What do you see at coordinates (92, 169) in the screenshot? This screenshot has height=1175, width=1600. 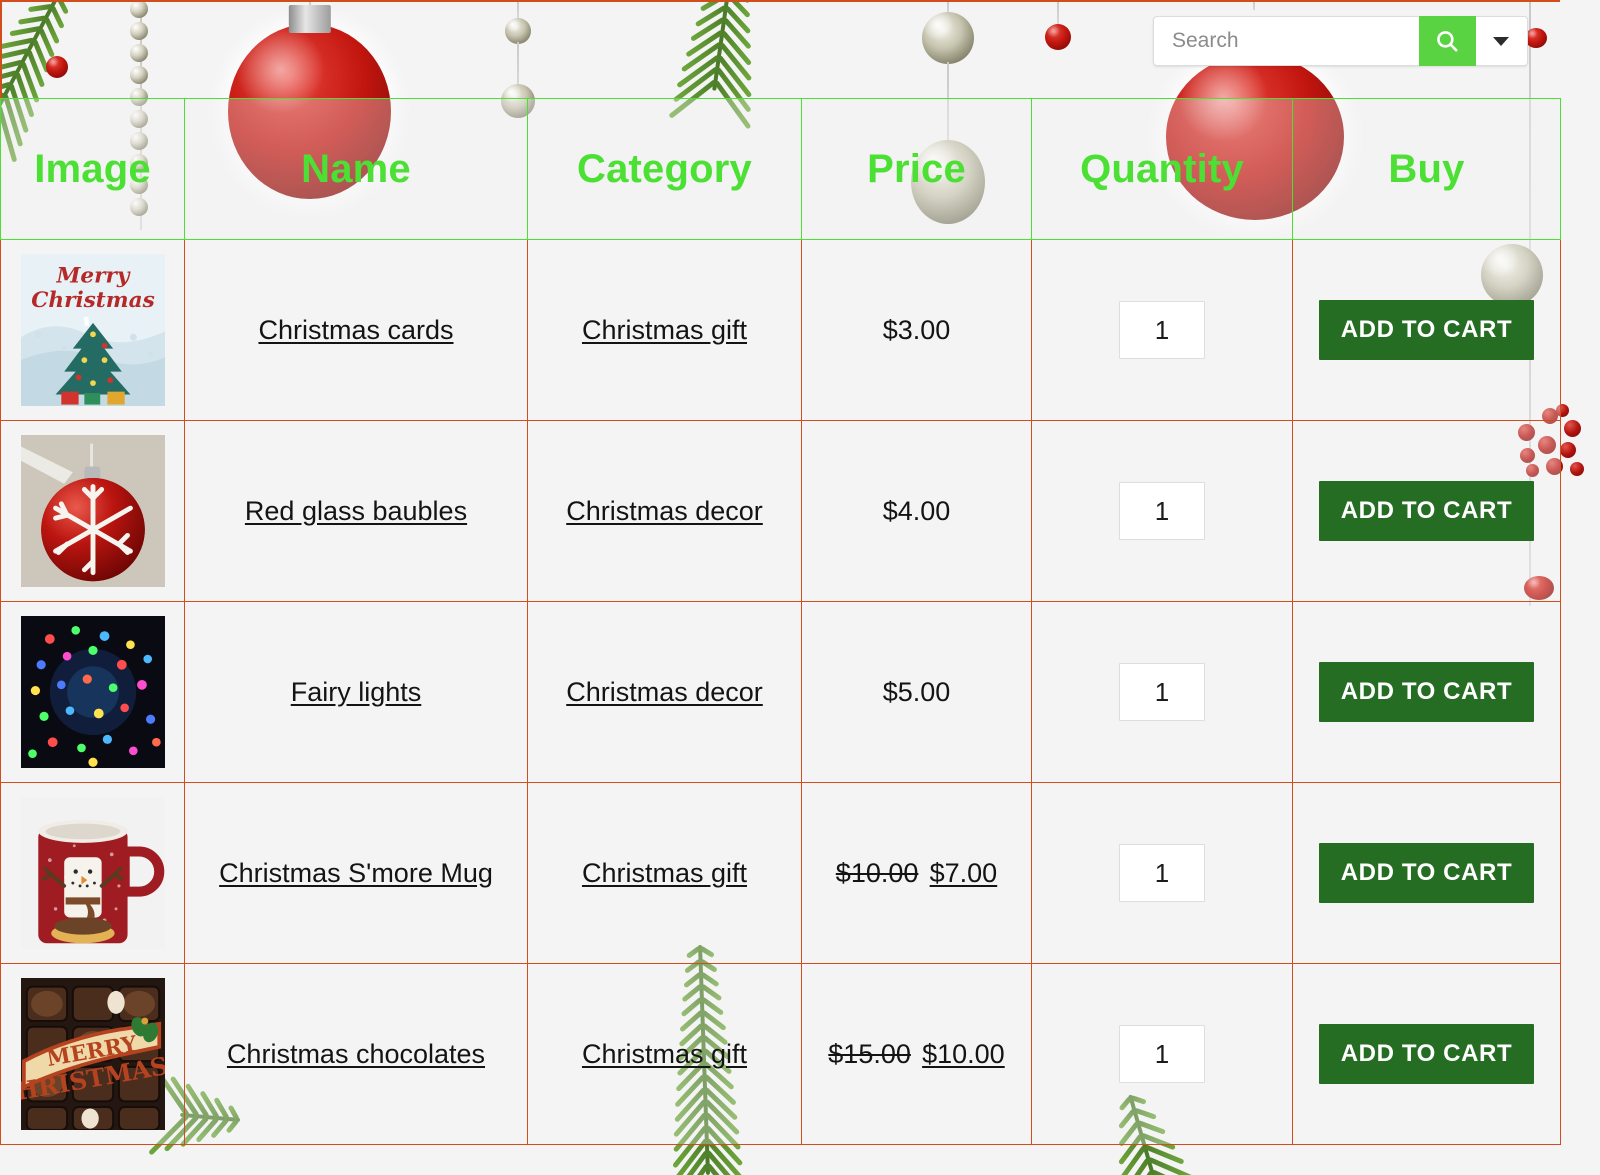 I see `column-header-image: Image` at bounding box center [92, 169].